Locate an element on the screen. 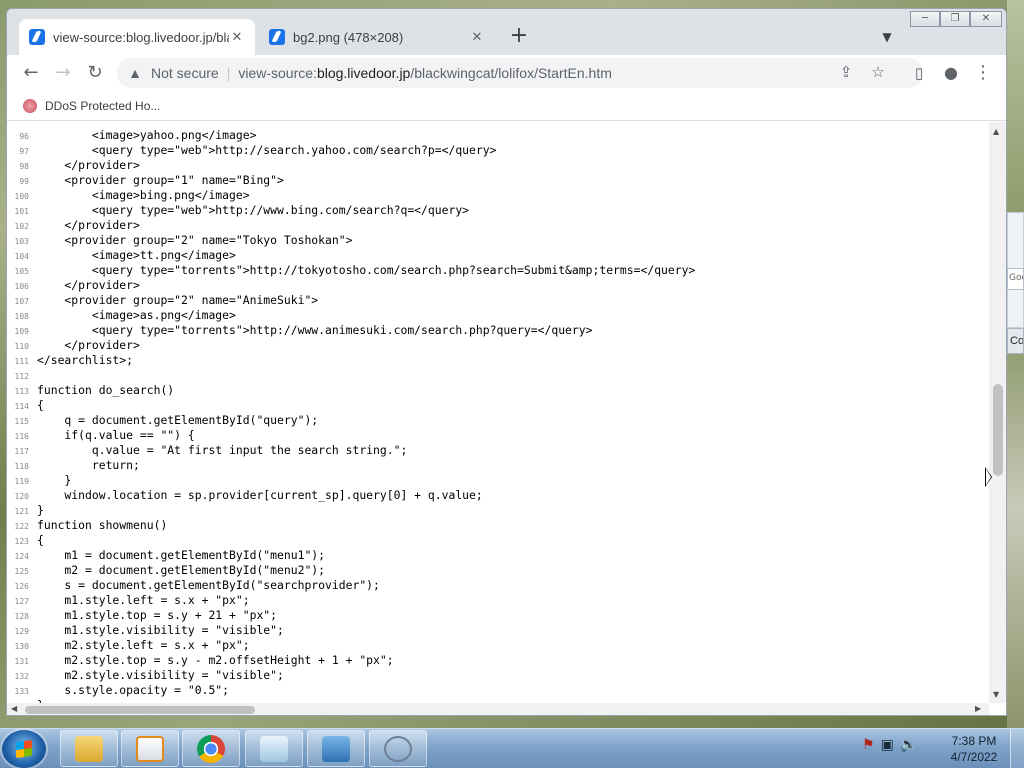 The height and width of the screenshot is (768, 1024). taskbar-media-player is located at coordinates (150, 748).